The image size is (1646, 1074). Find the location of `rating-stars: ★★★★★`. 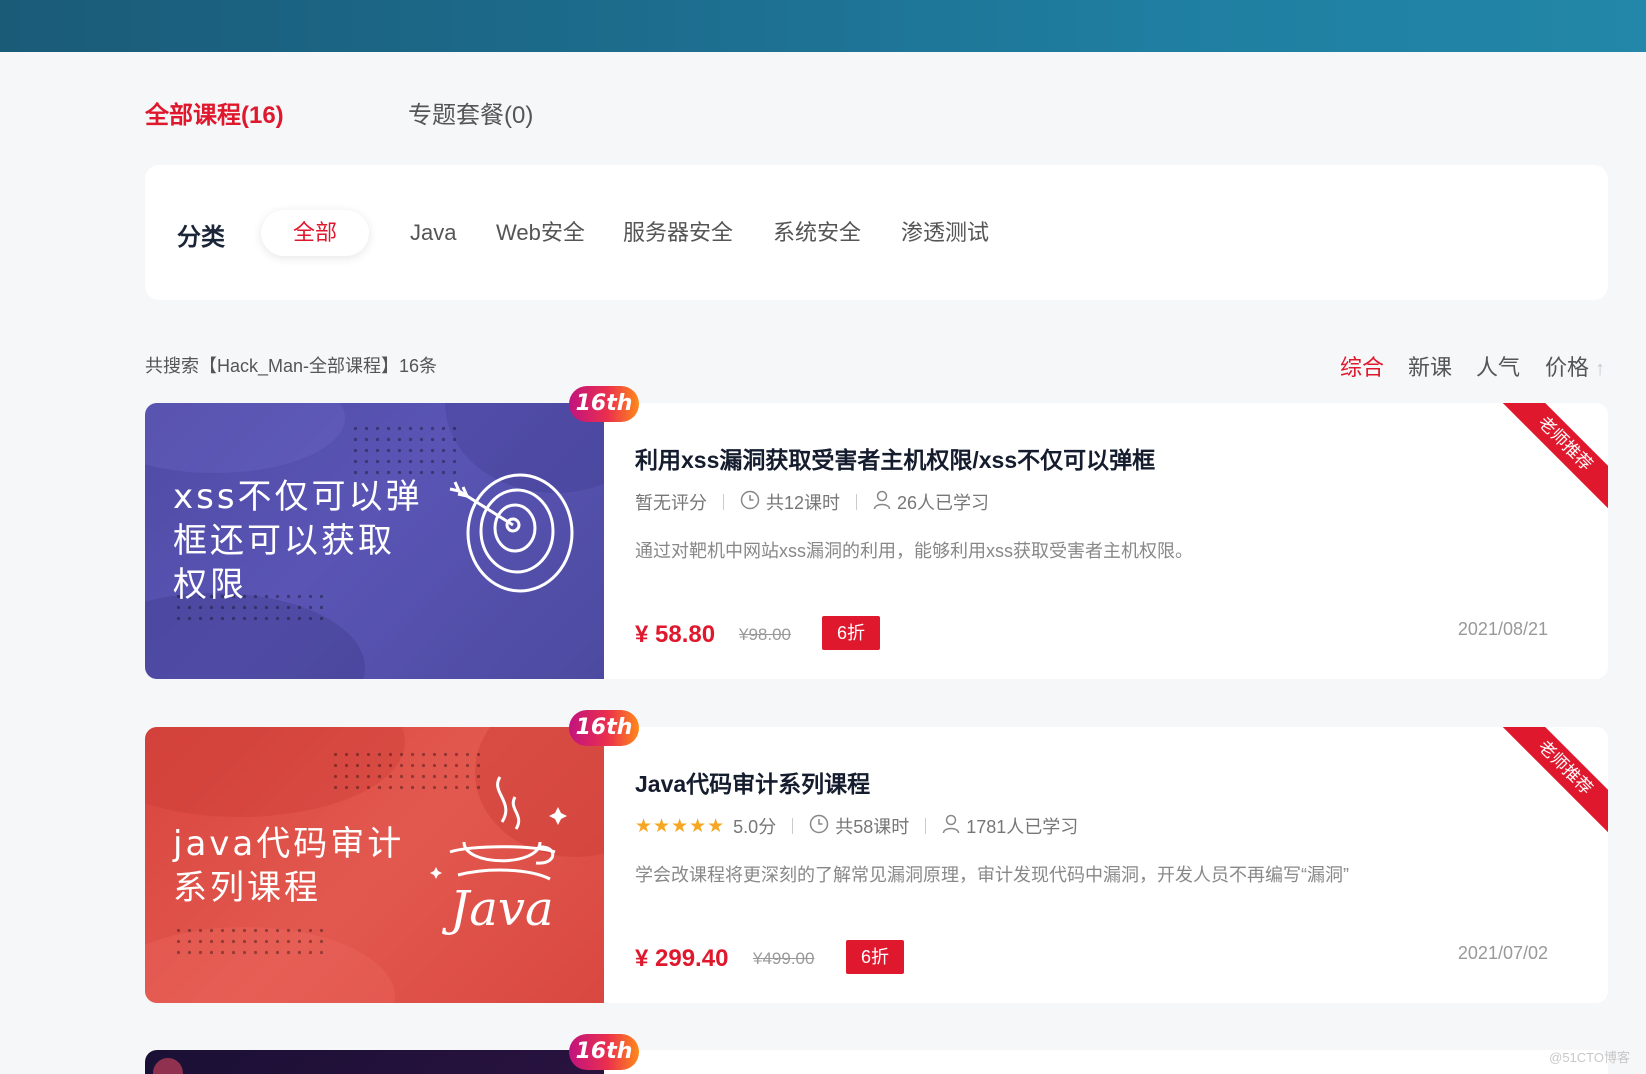

rating-stars: ★★★★★ is located at coordinates (680, 826).